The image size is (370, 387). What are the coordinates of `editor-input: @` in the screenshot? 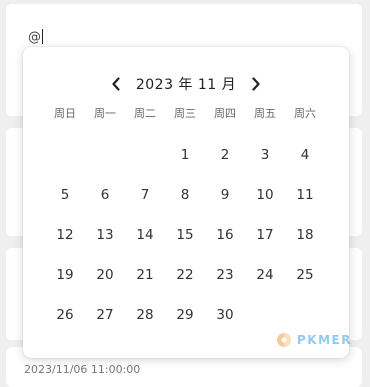 It's located at (35, 37).